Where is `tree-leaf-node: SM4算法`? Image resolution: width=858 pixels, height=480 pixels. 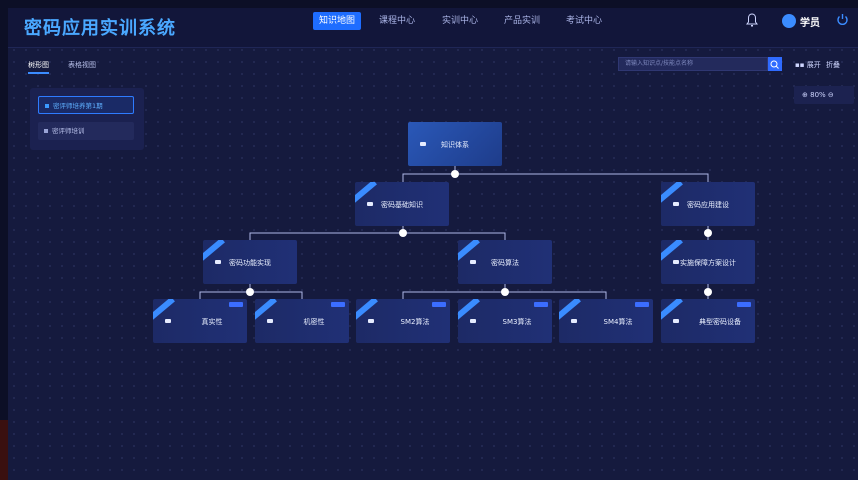 tree-leaf-node: SM4算法 is located at coordinates (606, 321).